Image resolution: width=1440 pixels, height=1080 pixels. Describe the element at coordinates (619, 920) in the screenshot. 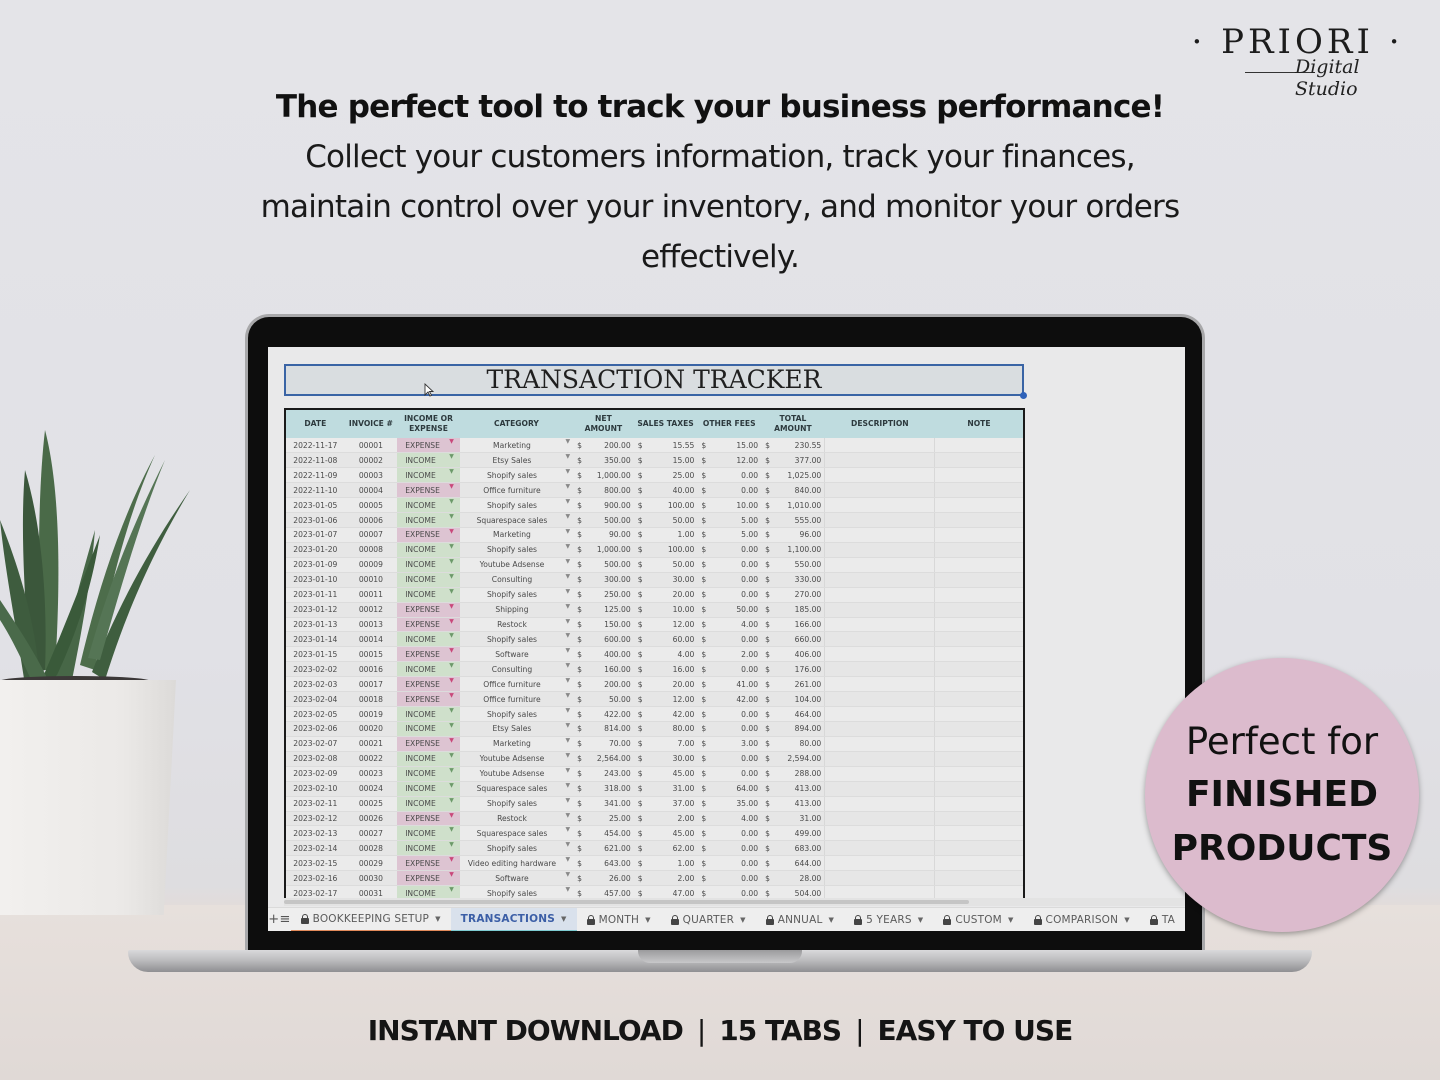

I see `sheet-tab: MONTH ▼` at that location.